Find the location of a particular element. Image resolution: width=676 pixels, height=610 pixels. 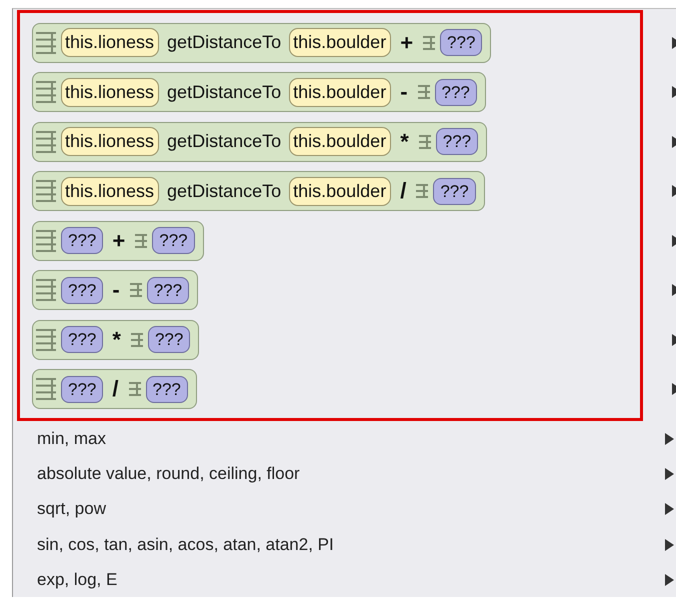

expression-block: ??? / ??? is located at coordinates (114, 389).